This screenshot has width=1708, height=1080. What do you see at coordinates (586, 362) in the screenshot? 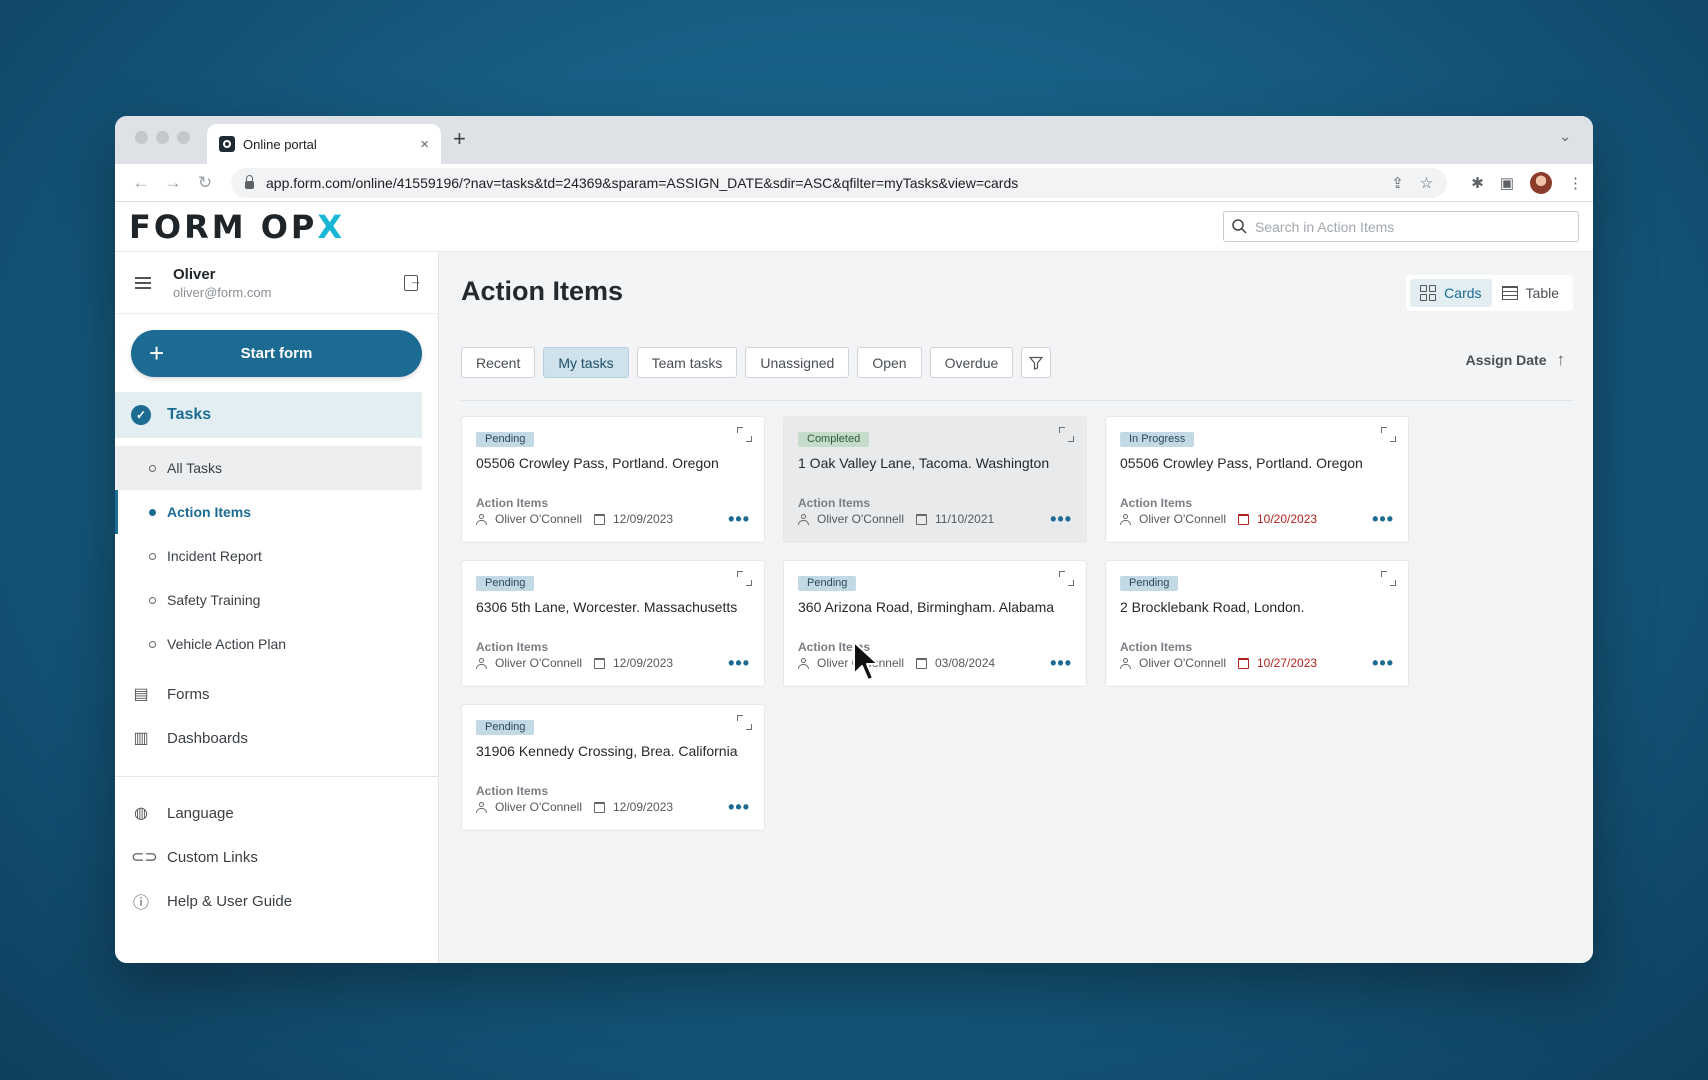
I see `filter-my-tasks: My tasks` at bounding box center [586, 362].